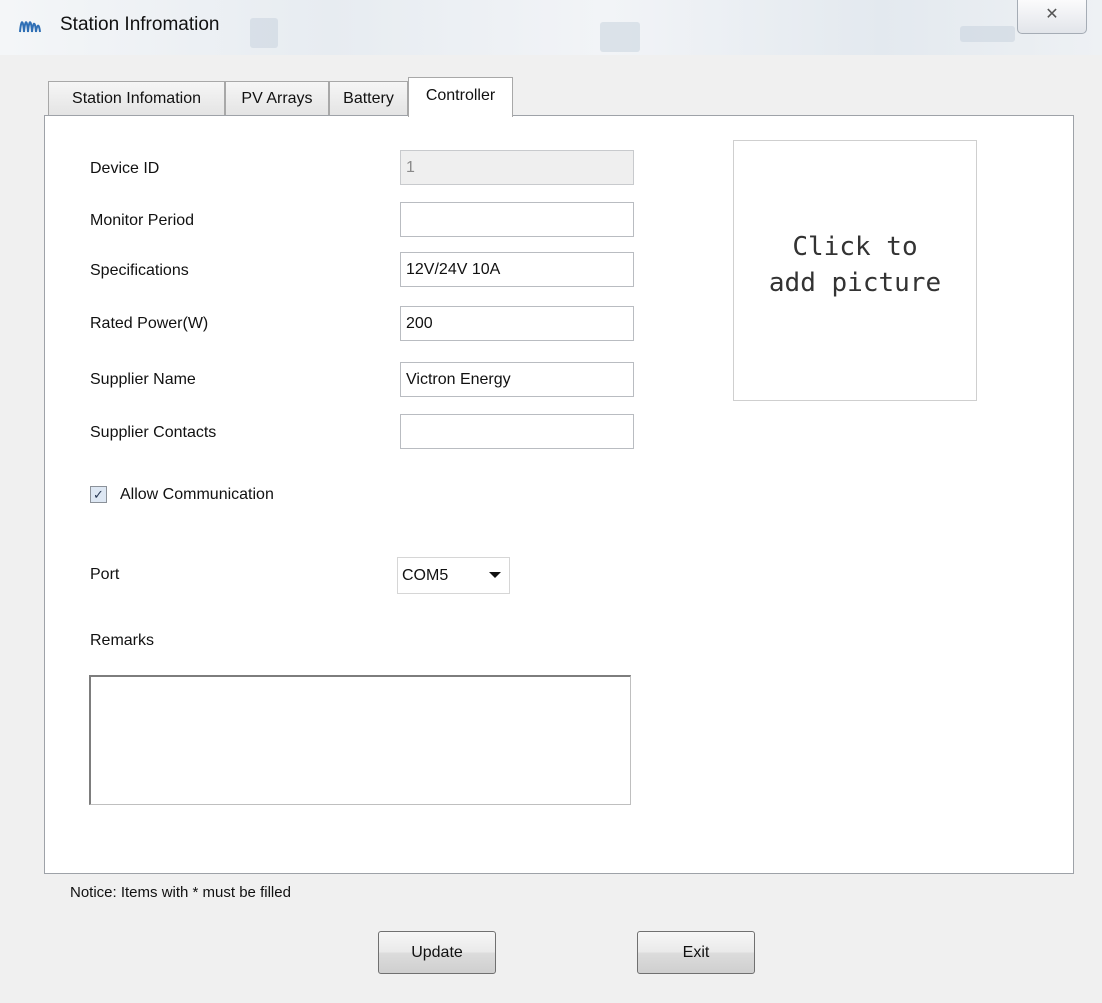  What do you see at coordinates (197, 495) in the screenshot?
I see `allow-communication-label: Allow Communication` at bounding box center [197, 495].